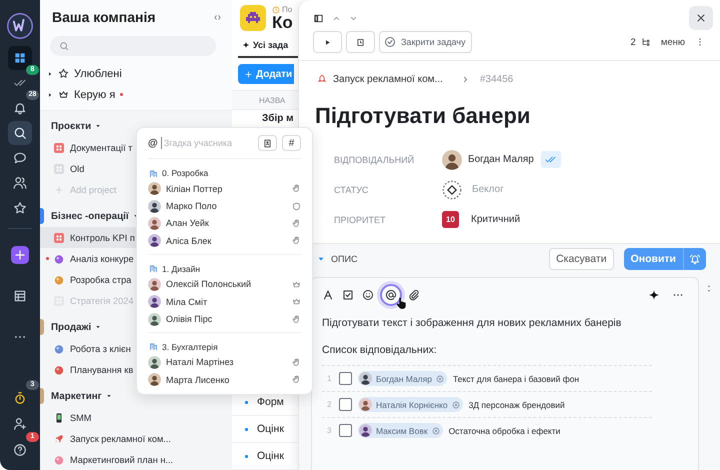 This screenshot has width=720, height=470. I want to click on member-item: Наталі Мартінез, so click(224, 363).